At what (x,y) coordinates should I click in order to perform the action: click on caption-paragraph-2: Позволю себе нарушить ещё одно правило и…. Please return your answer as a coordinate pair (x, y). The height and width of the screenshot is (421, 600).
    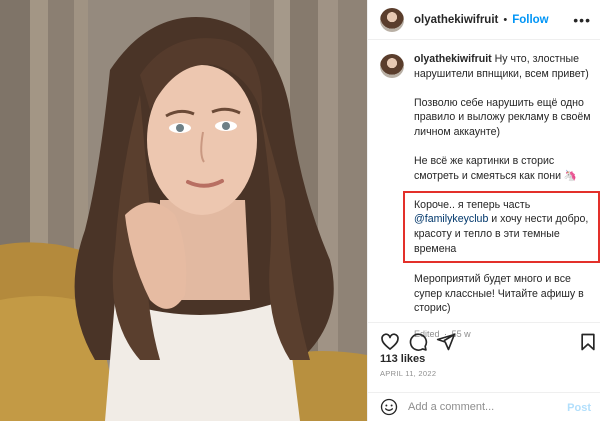
    Looking at the image, I should click on (502, 117).